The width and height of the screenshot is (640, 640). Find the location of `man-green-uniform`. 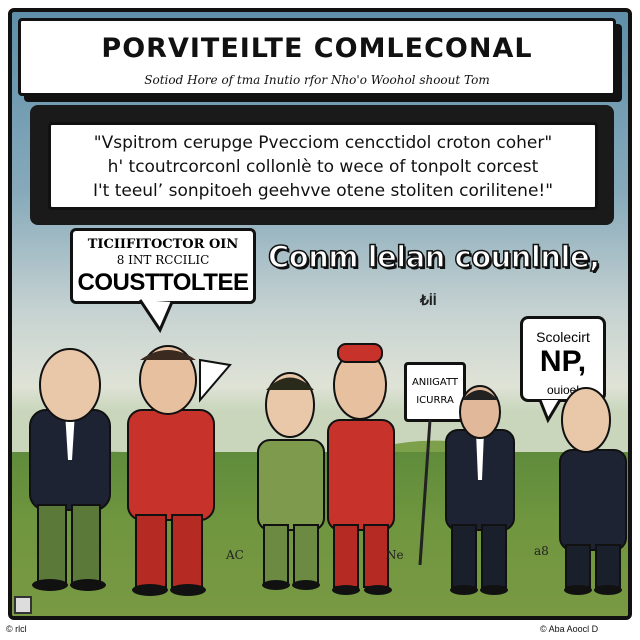

man-green-uniform is located at coordinates (291, 481).